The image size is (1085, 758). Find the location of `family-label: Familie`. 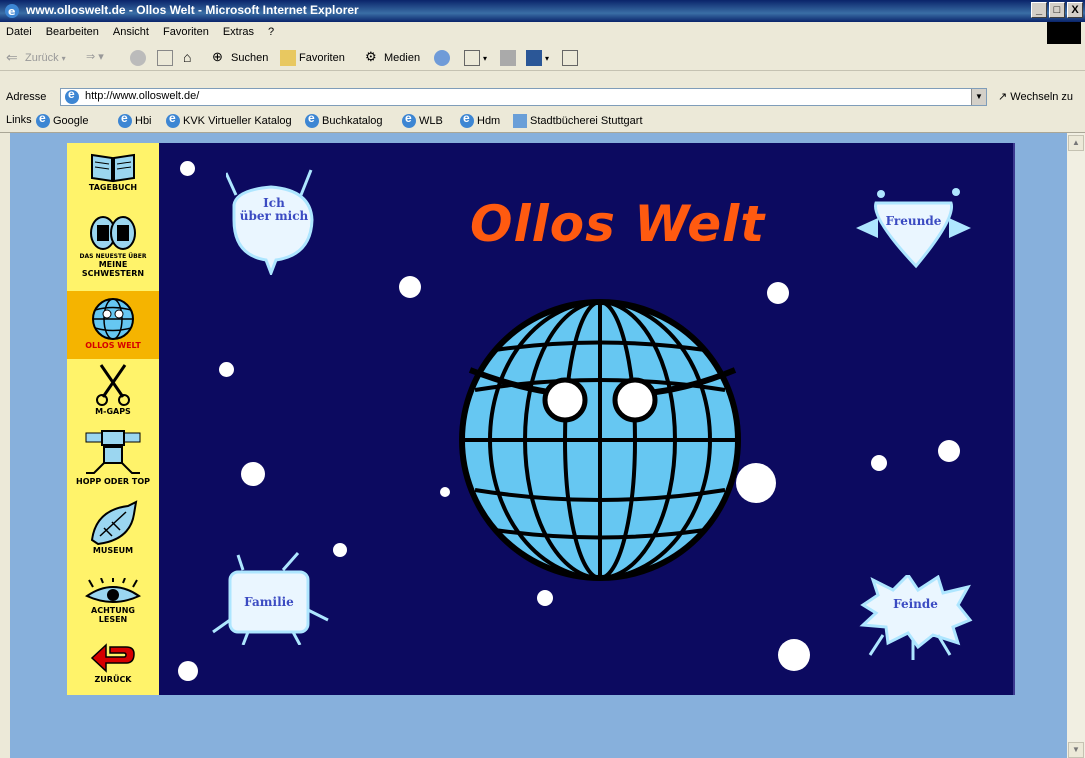

family-label: Familie is located at coordinates (269, 602).